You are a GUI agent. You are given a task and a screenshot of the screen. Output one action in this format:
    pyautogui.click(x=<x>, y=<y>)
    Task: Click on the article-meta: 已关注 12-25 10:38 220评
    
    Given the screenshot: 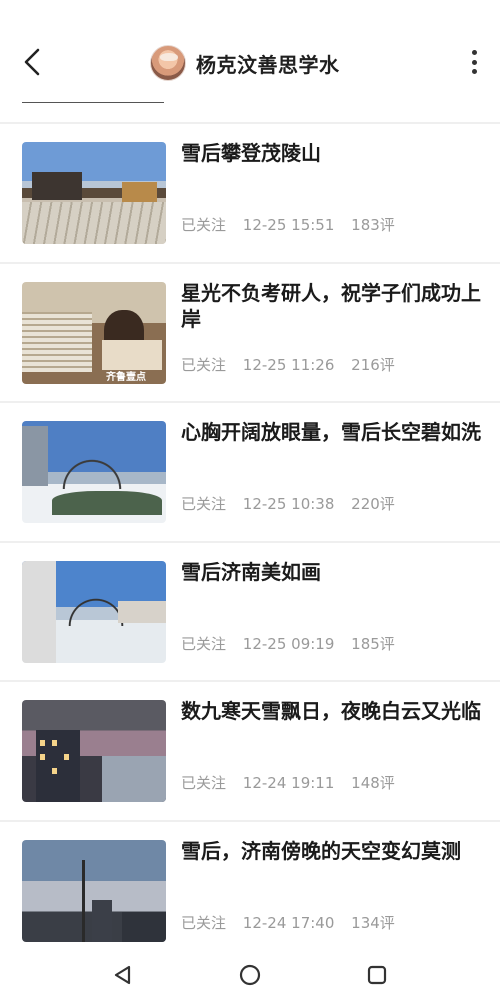 What is the action you would take?
    pyautogui.click(x=294, y=503)
    